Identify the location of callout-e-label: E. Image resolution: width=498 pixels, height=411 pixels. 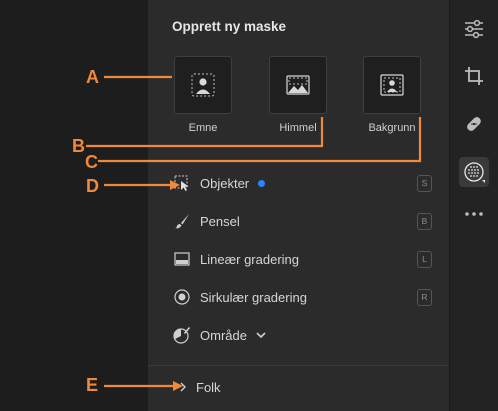
(92, 385).